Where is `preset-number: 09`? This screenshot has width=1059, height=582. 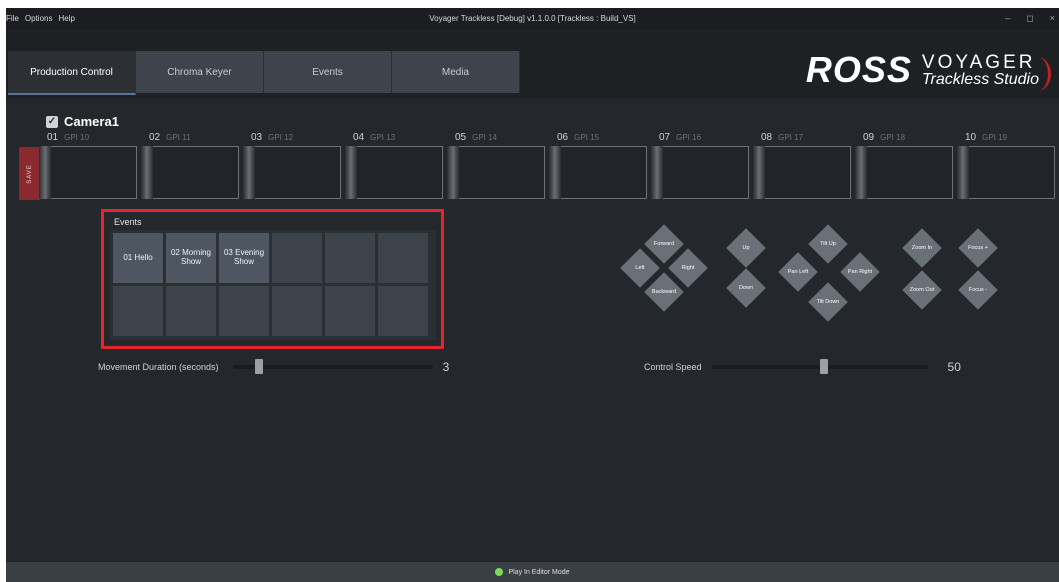
preset-number: 09 is located at coordinates (869, 137).